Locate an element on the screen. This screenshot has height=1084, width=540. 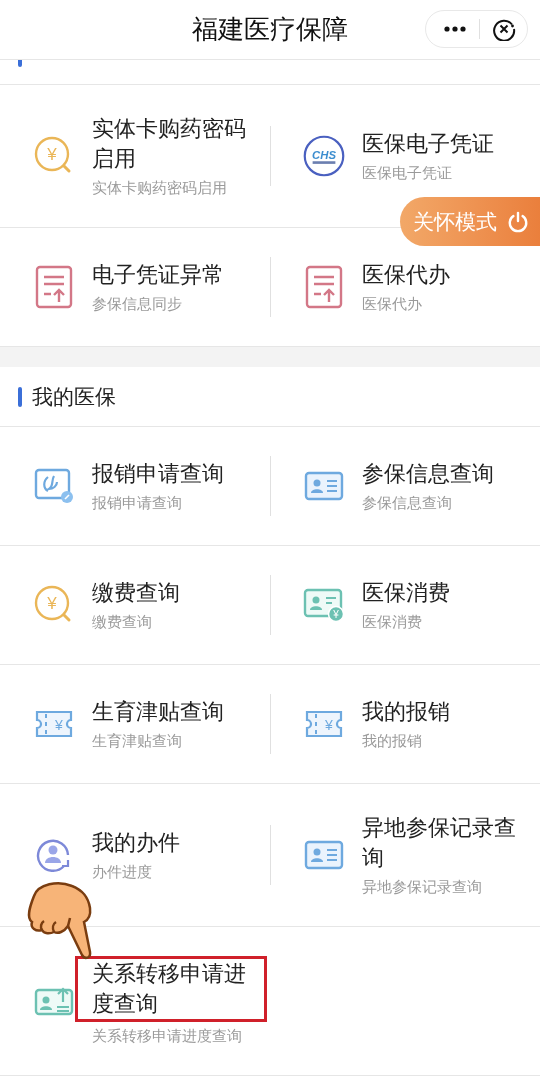
item-subtitle: 医保代办 is located at coordinates (392, 304).